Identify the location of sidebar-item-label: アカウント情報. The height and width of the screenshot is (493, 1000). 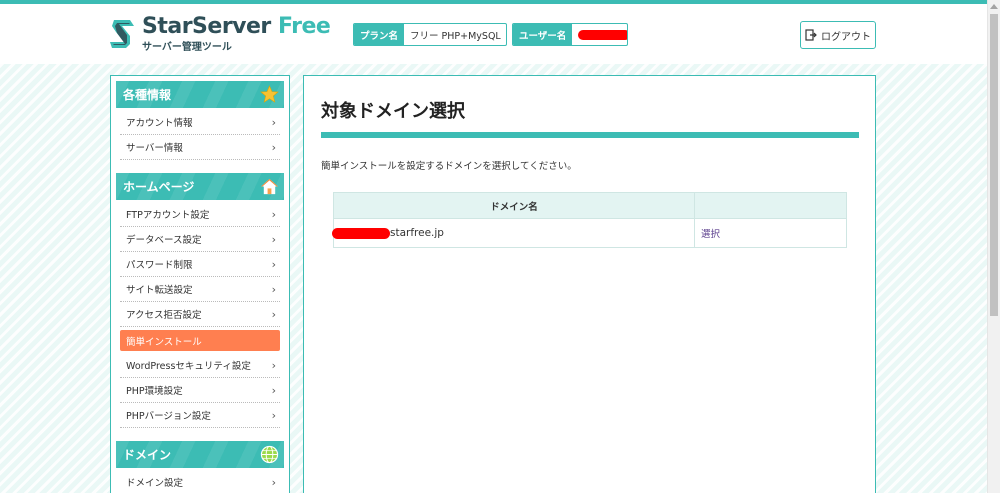
(159, 123).